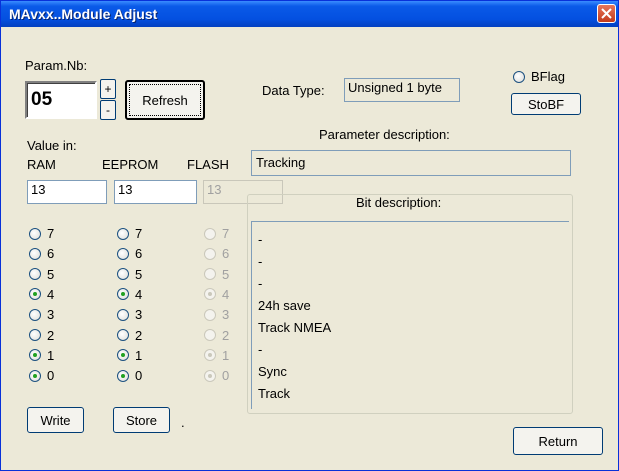 The image size is (619, 471). Describe the element at coordinates (309, 14) in the screenshot. I see `title-bar: MAvxx..Module Adjust` at that location.